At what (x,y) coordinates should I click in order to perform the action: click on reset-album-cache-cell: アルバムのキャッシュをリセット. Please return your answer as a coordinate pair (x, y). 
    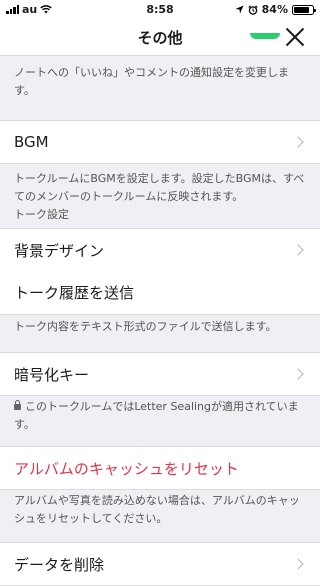
    Looking at the image, I should click on (160, 468).